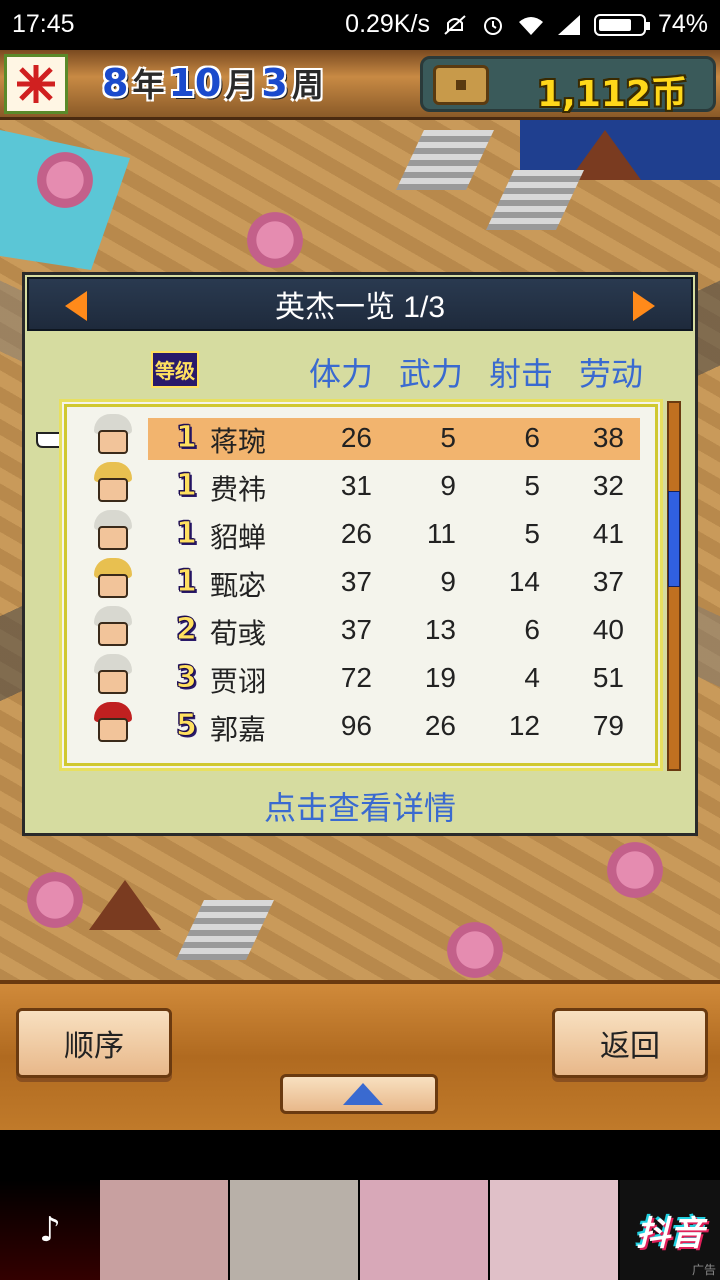  Describe the element at coordinates (148, 85) in the screenshot. I see `year-unit: 年` at that location.